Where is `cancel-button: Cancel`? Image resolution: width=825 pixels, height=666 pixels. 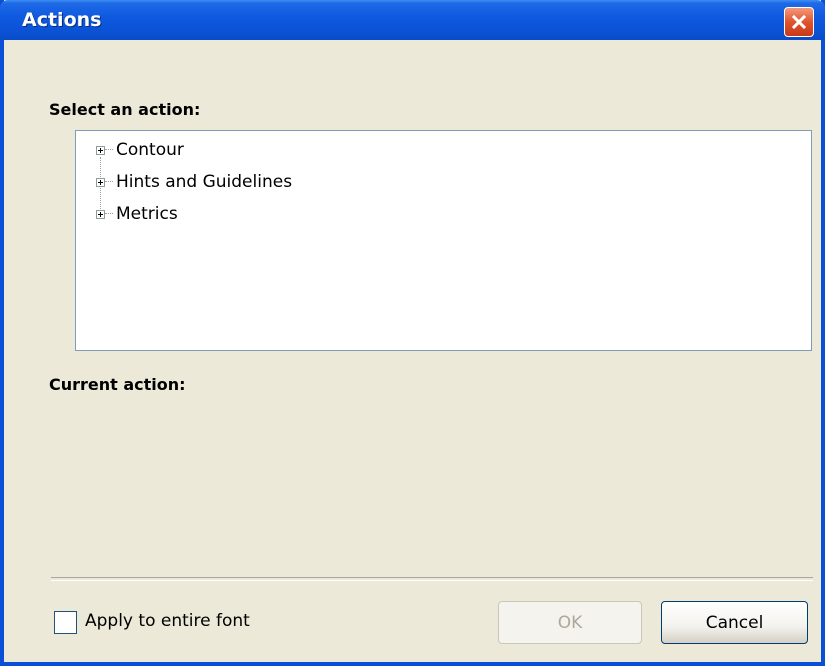 cancel-button: Cancel is located at coordinates (734, 622).